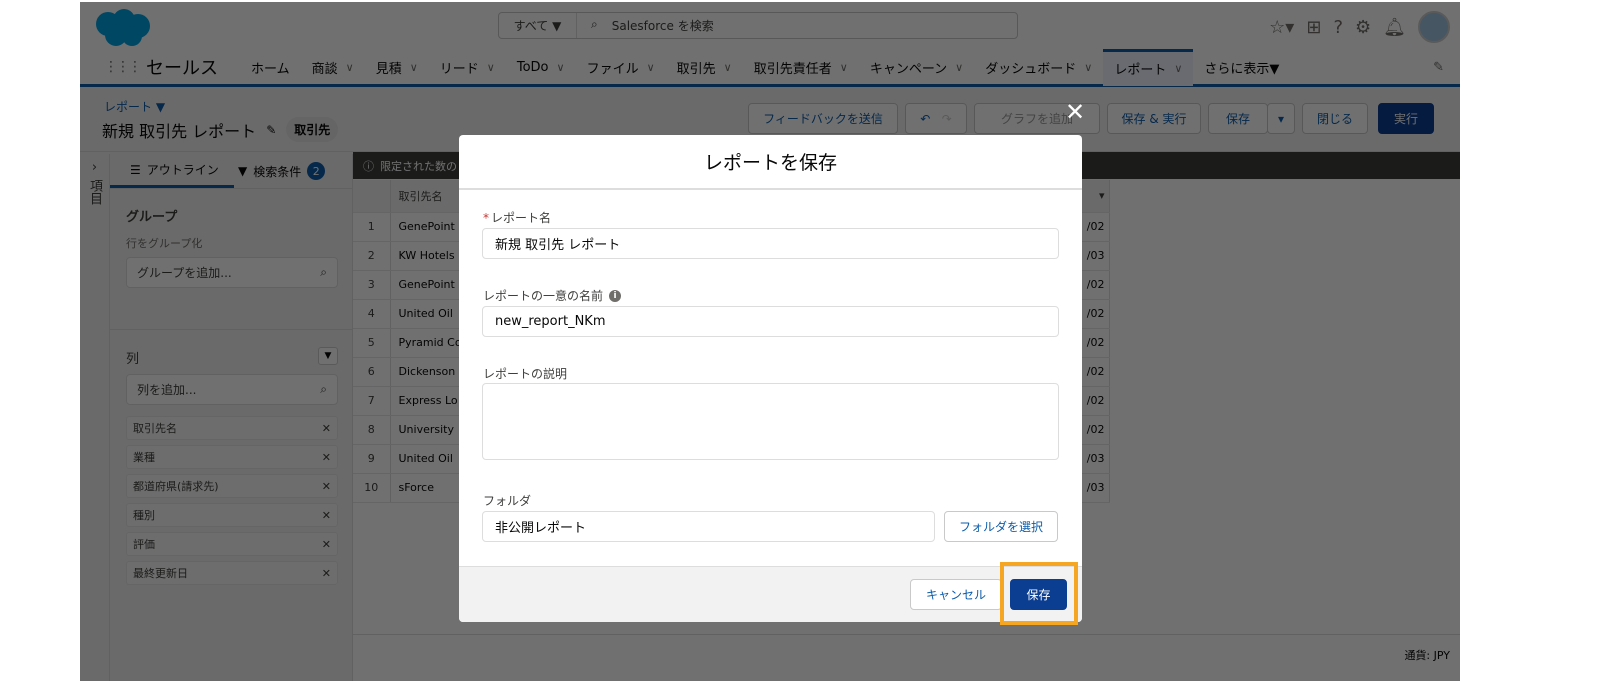 This screenshot has height=681, width=1600. I want to click on breadcrumb: レポート ▼, so click(134, 106).